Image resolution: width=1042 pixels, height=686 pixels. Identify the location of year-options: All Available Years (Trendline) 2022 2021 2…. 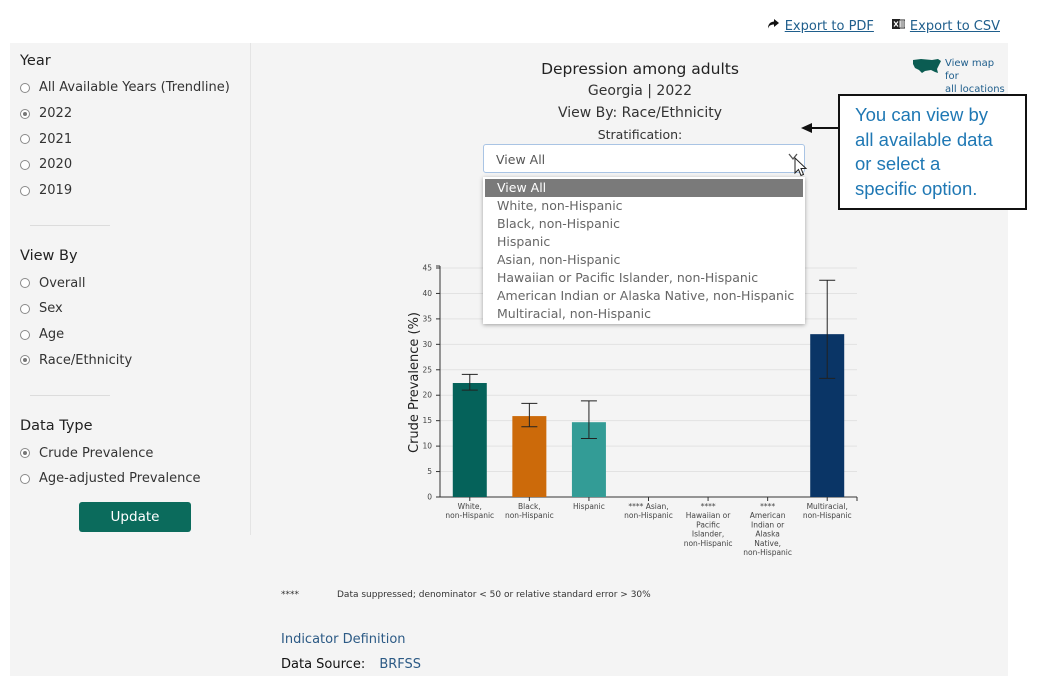
(135, 139).